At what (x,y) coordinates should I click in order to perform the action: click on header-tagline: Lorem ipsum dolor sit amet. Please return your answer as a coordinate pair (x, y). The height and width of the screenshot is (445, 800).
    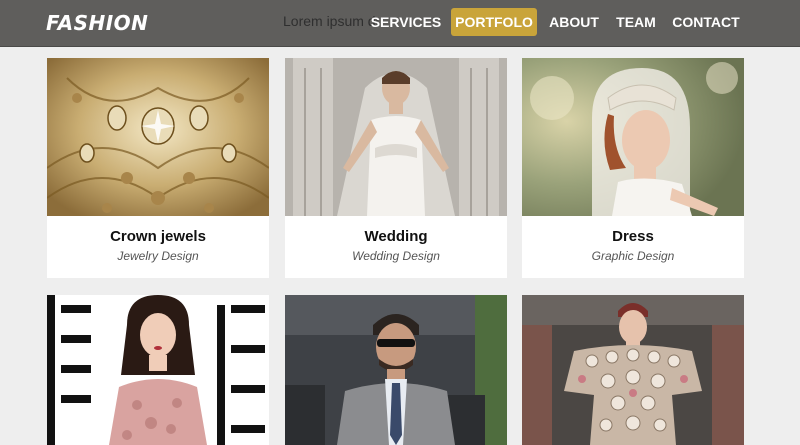
    Looking at the image, I should click on (331, 21).